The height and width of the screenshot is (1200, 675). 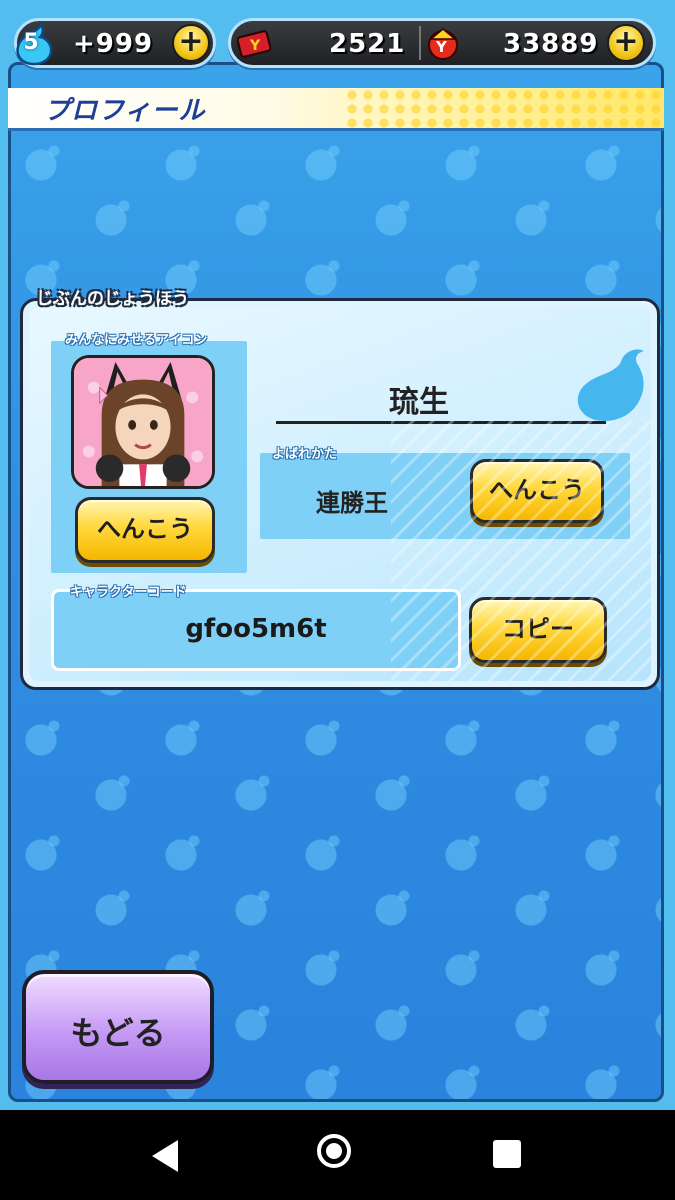 What do you see at coordinates (305, 454) in the screenshot?
I see `title-section-label: よばれかた` at bounding box center [305, 454].